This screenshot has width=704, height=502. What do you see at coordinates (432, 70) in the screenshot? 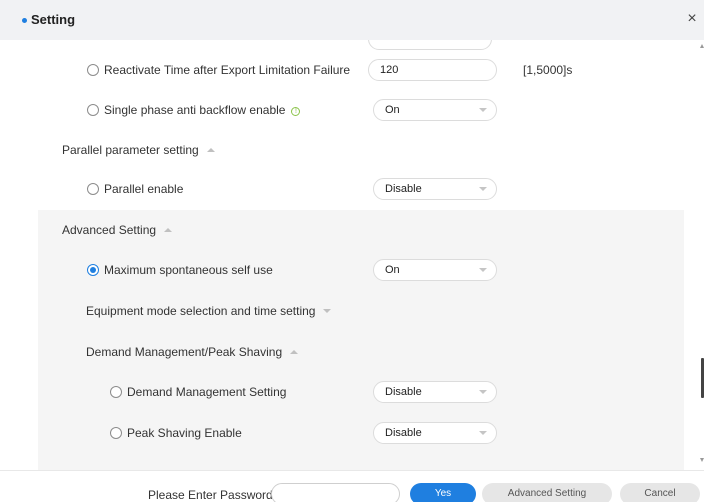
I see `reactivate-time-input: 120` at bounding box center [432, 70].